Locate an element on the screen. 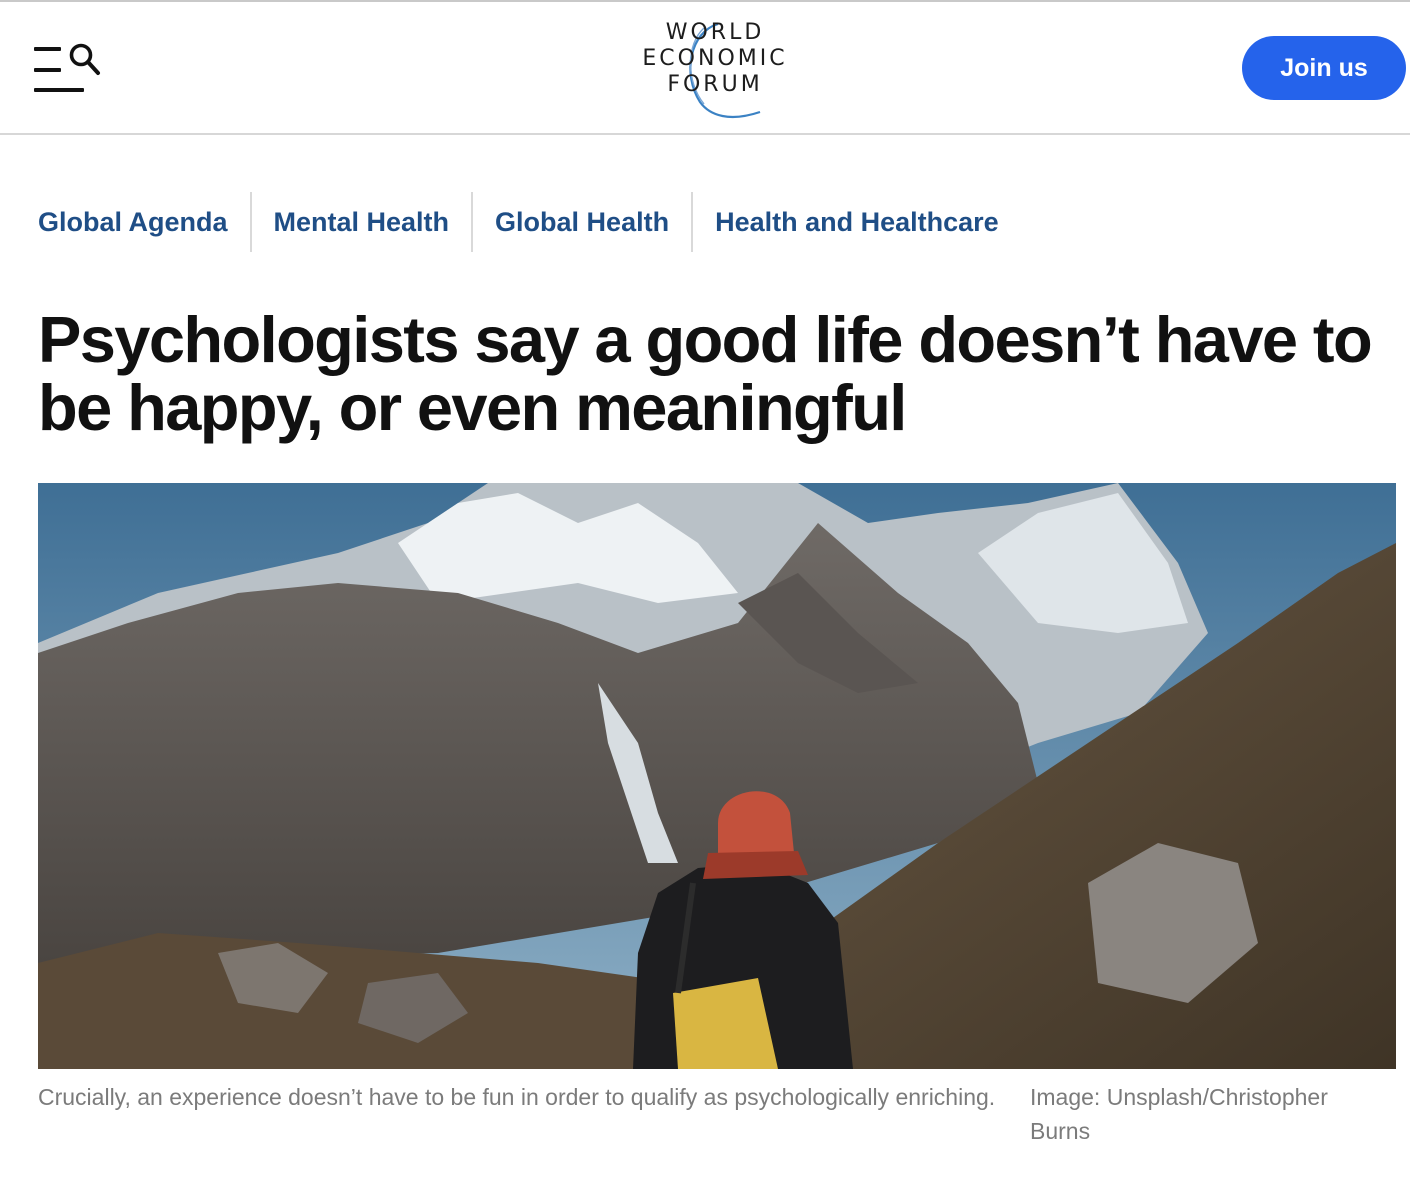 The width and height of the screenshot is (1410, 1182). image-credit: Image: Unsplash/Christopher Burns is located at coordinates (1179, 1114).